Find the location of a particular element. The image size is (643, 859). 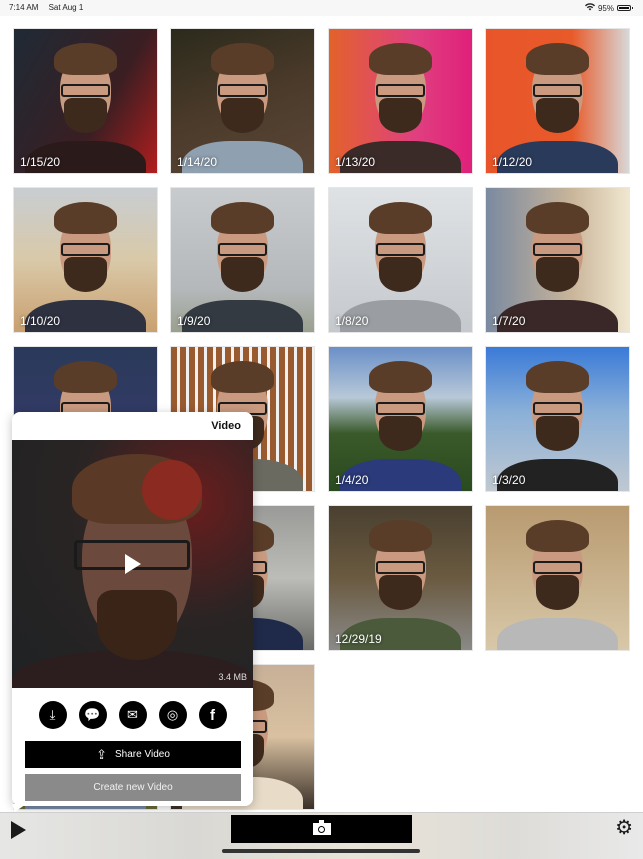

photo-subject is located at coordinates (557, 634).